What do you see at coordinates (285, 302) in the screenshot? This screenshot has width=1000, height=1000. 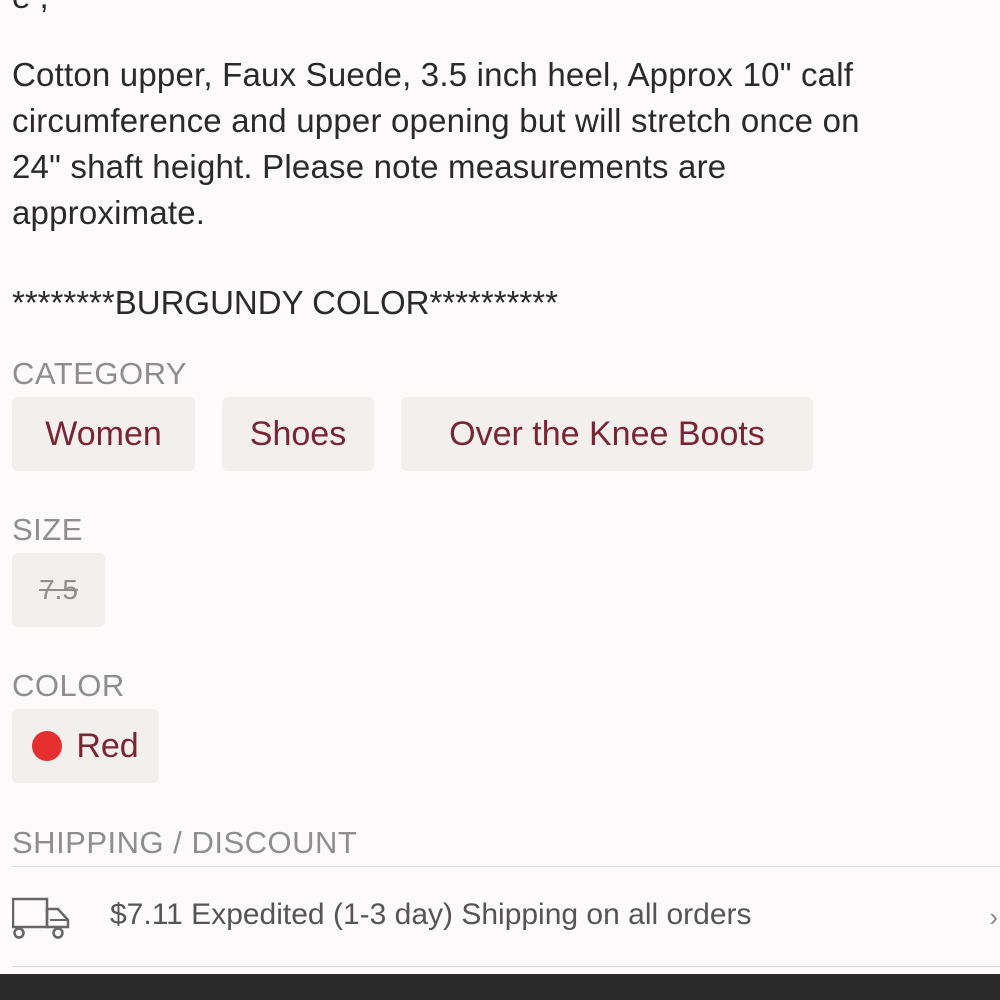 I see `color-note: ********BURGUNDY COLOR**********` at bounding box center [285, 302].